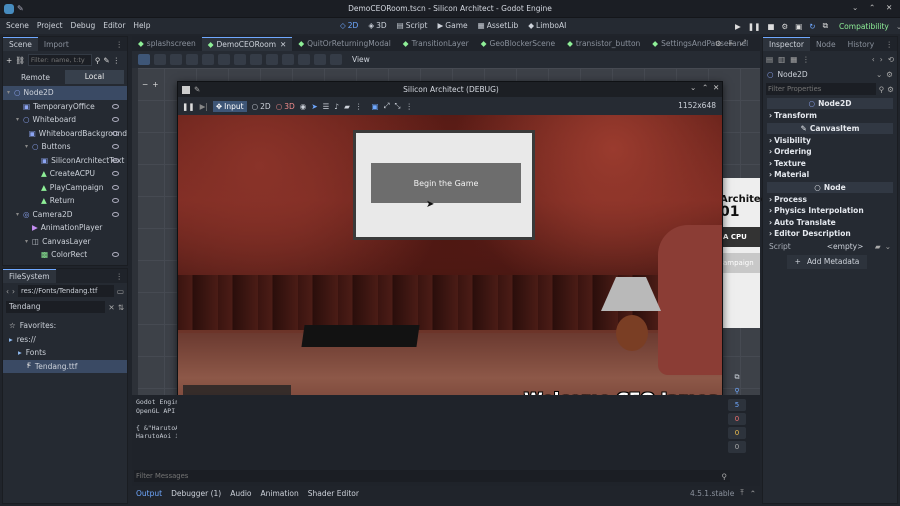 The width and height of the screenshot is (900, 506). What do you see at coordinates (889, 74) in the screenshot?
I see `settings-icon: ⚙` at bounding box center [889, 74].